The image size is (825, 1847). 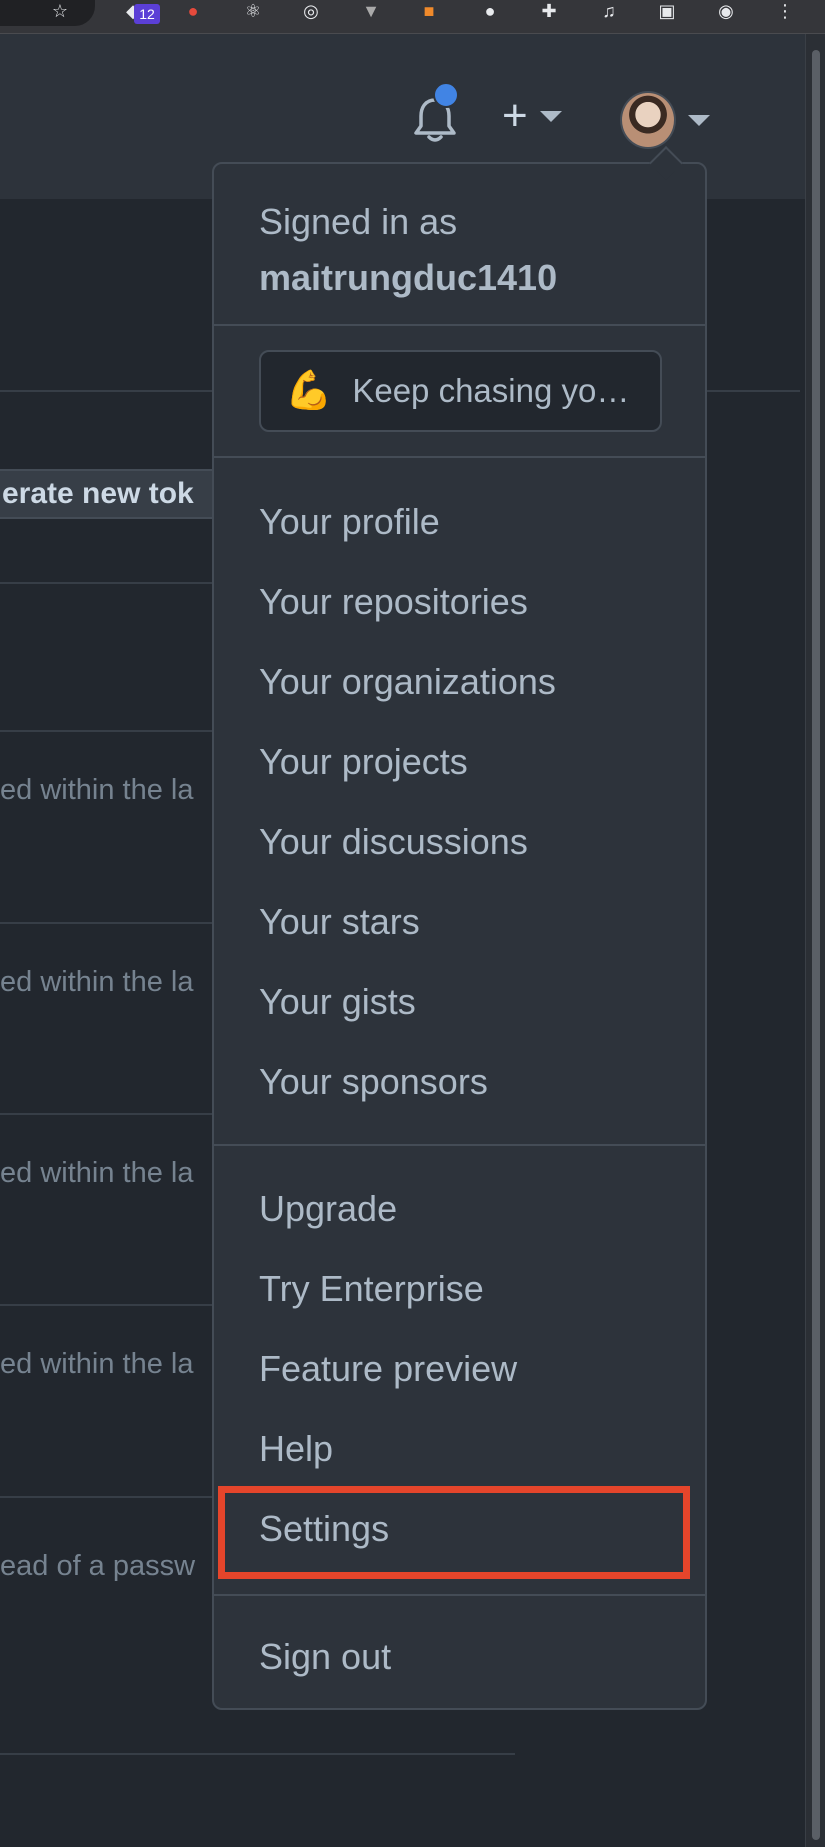 I want to click on media-control-icon: ♫, so click(x=609, y=11).